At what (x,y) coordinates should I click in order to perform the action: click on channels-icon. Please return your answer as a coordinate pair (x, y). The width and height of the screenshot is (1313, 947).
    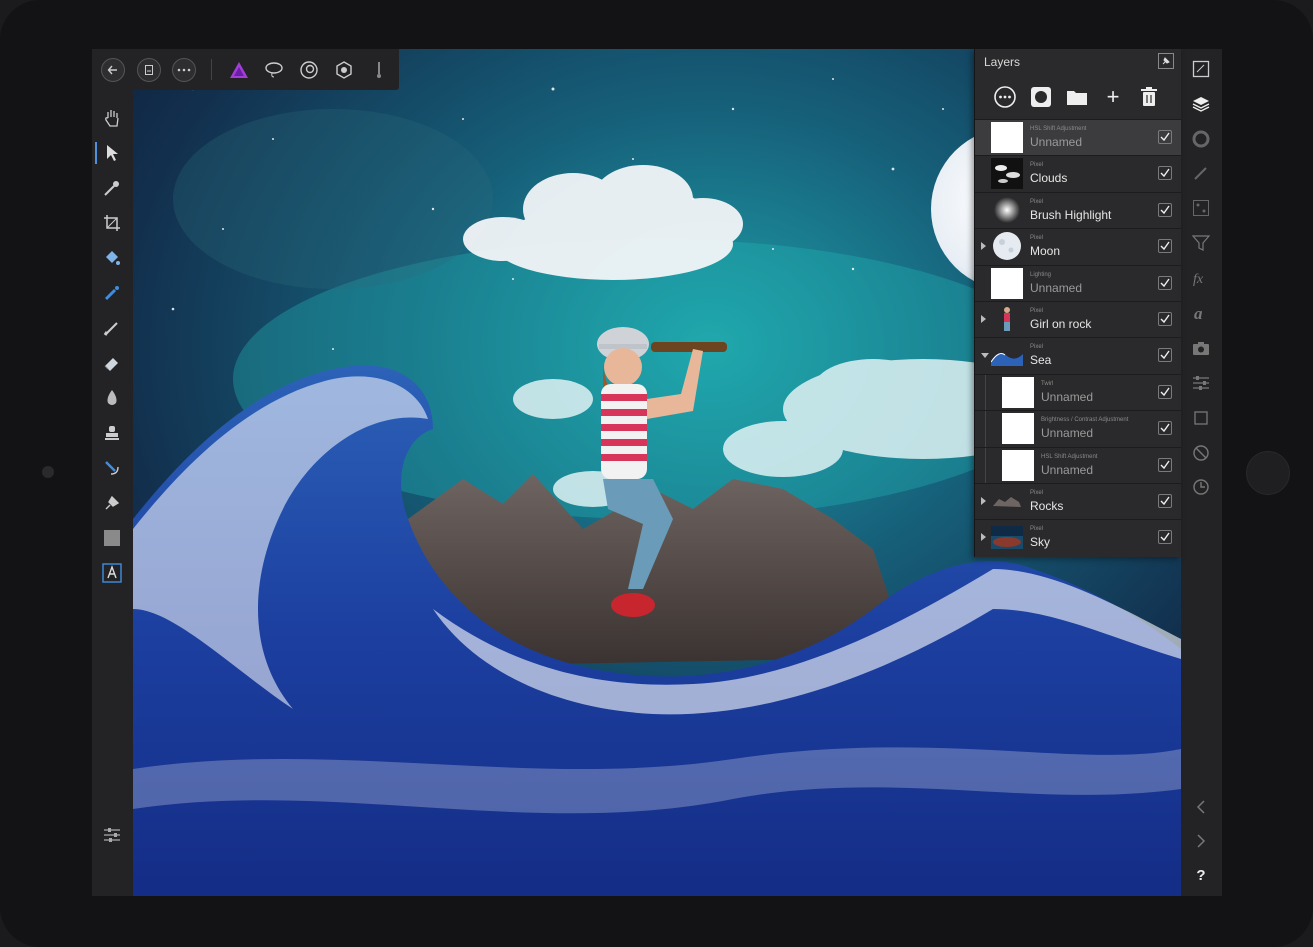
    Looking at the image, I should click on (1201, 208).